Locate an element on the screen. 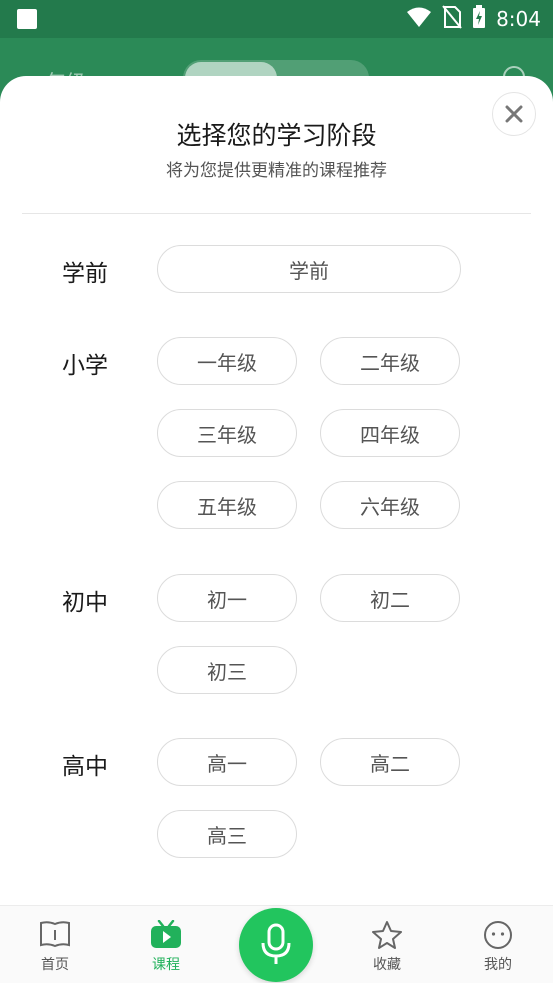 This screenshot has height=983, width=553. nav-favorites: 收藏 is located at coordinates (387, 944).